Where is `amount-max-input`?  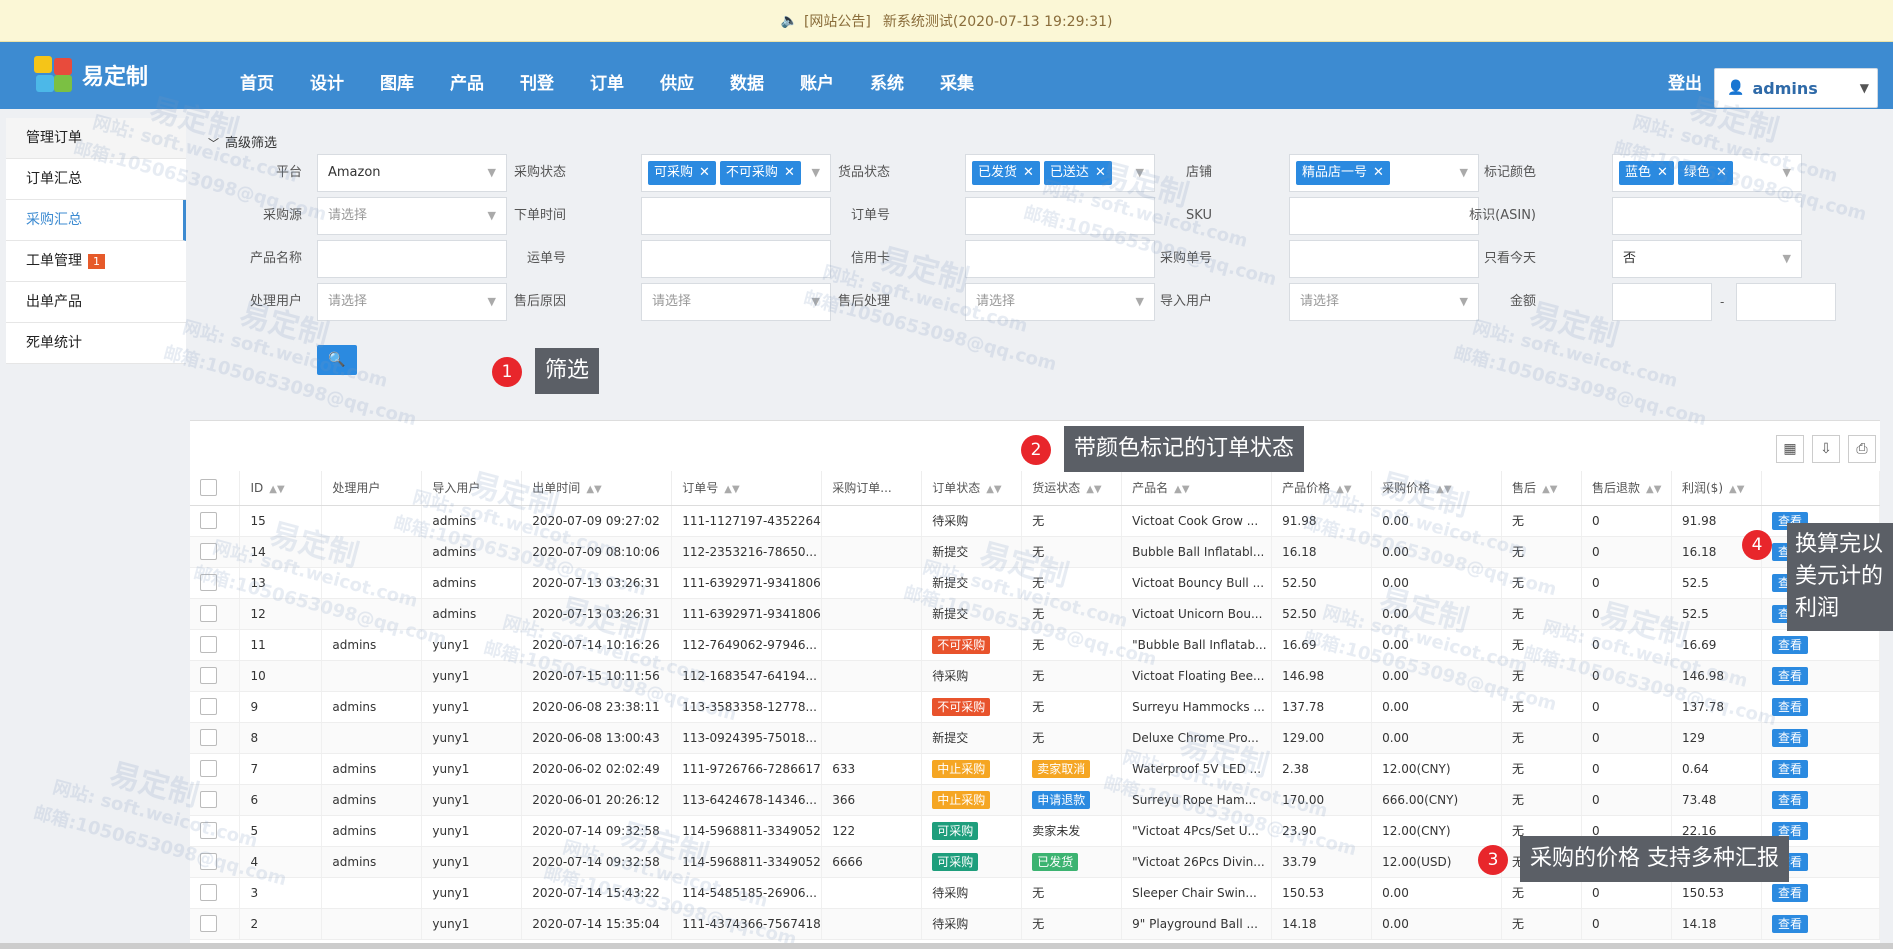
amount-max-input is located at coordinates (1786, 302).